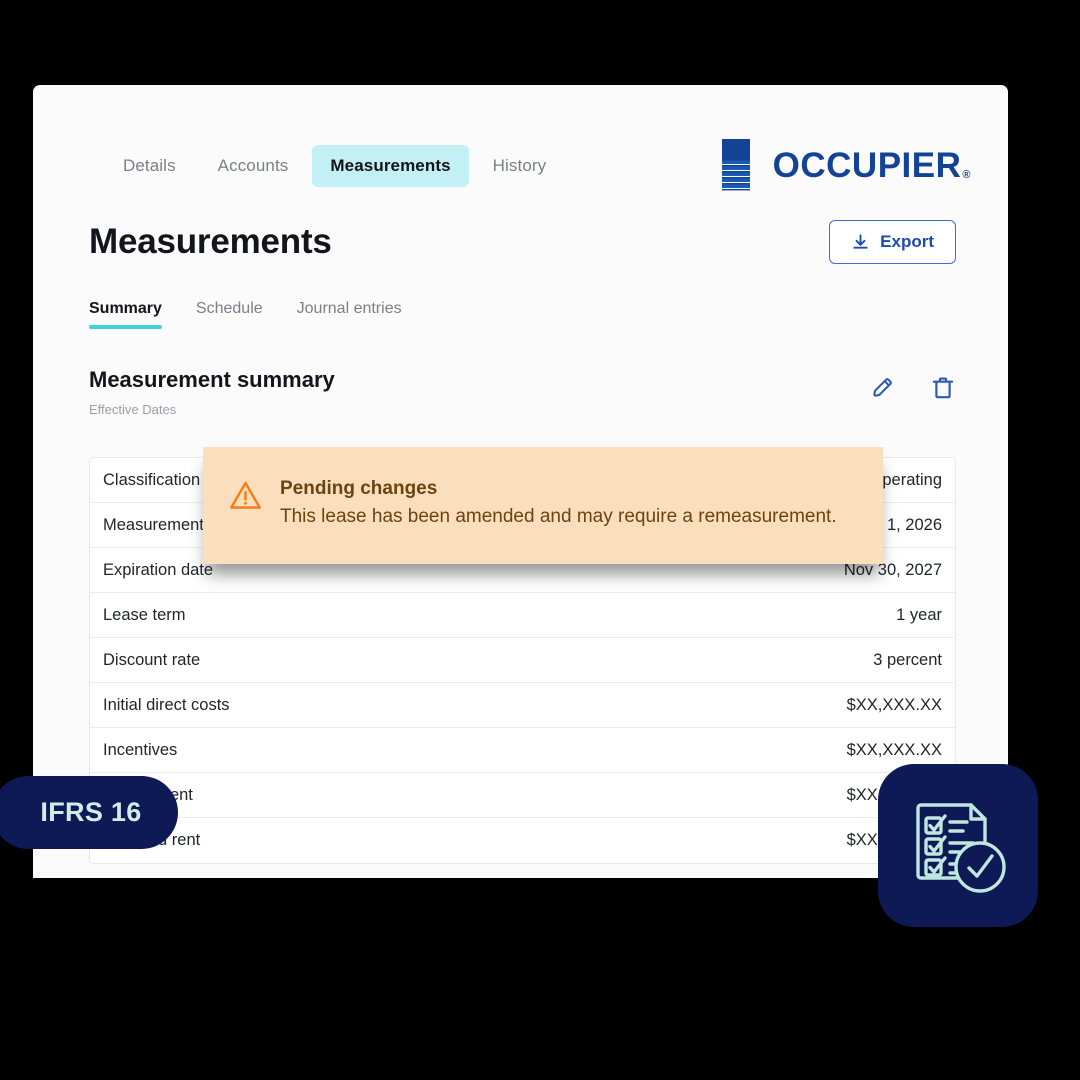 The image size is (1080, 1080). I want to click on tab-schedule: Schedule, so click(229, 314).